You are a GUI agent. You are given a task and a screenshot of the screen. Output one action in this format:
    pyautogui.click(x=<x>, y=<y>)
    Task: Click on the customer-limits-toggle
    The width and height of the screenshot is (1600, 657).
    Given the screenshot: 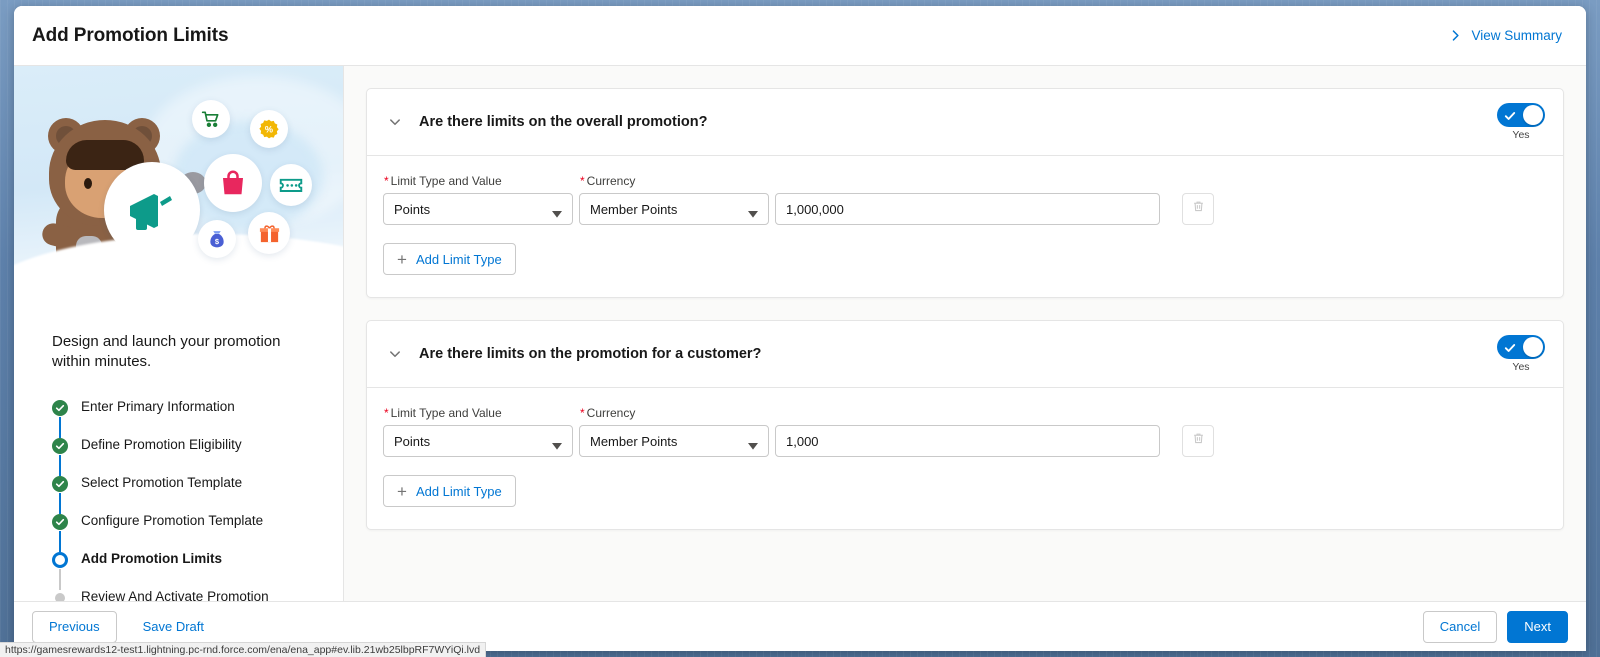 What is the action you would take?
    pyautogui.click(x=1521, y=347)
    